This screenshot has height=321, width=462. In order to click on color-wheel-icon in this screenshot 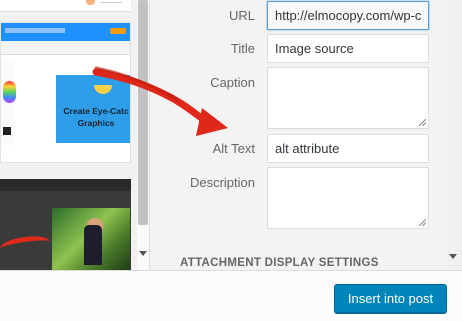, I will do `click(9, 92)`.